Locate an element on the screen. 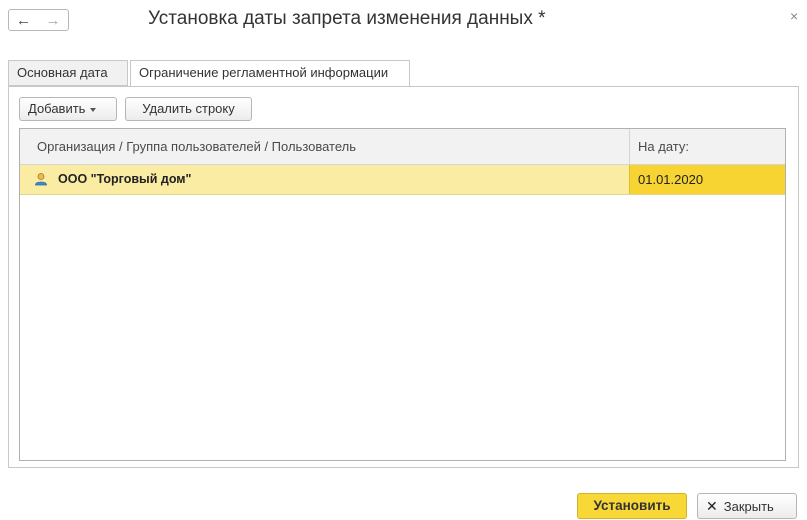 This screenshot has width=807, height=520. tab-regulatory-info: Ограничение регламентной информации is located at coordinates (270, 73).